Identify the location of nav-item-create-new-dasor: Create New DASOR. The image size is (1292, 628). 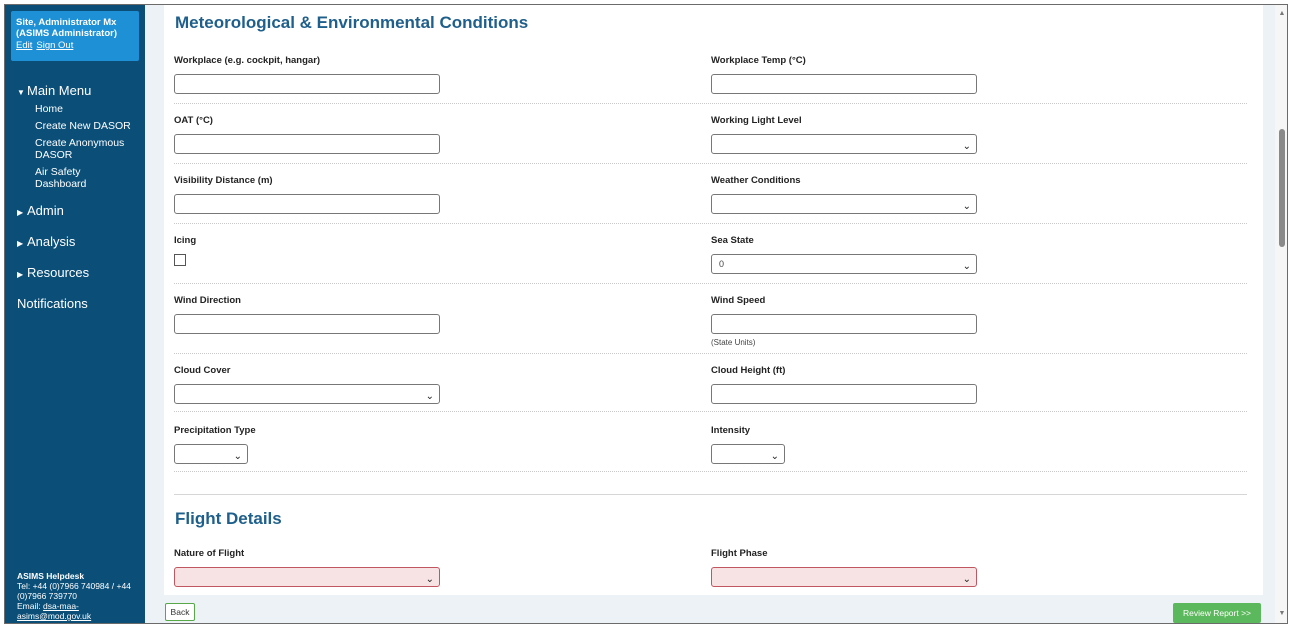
(90, 126).